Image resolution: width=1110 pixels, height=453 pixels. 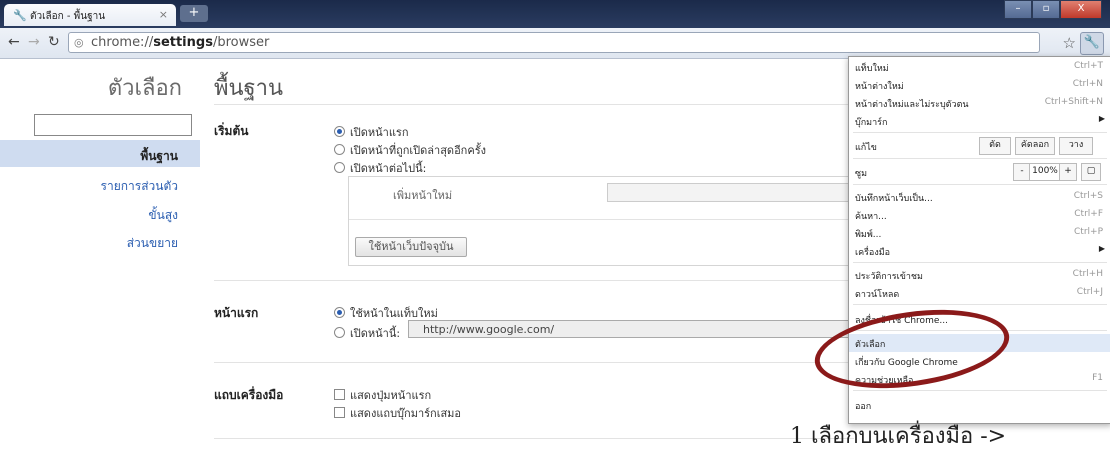 I want to click on menu-item-shortcut: F1, so click(x=1097, y=378).